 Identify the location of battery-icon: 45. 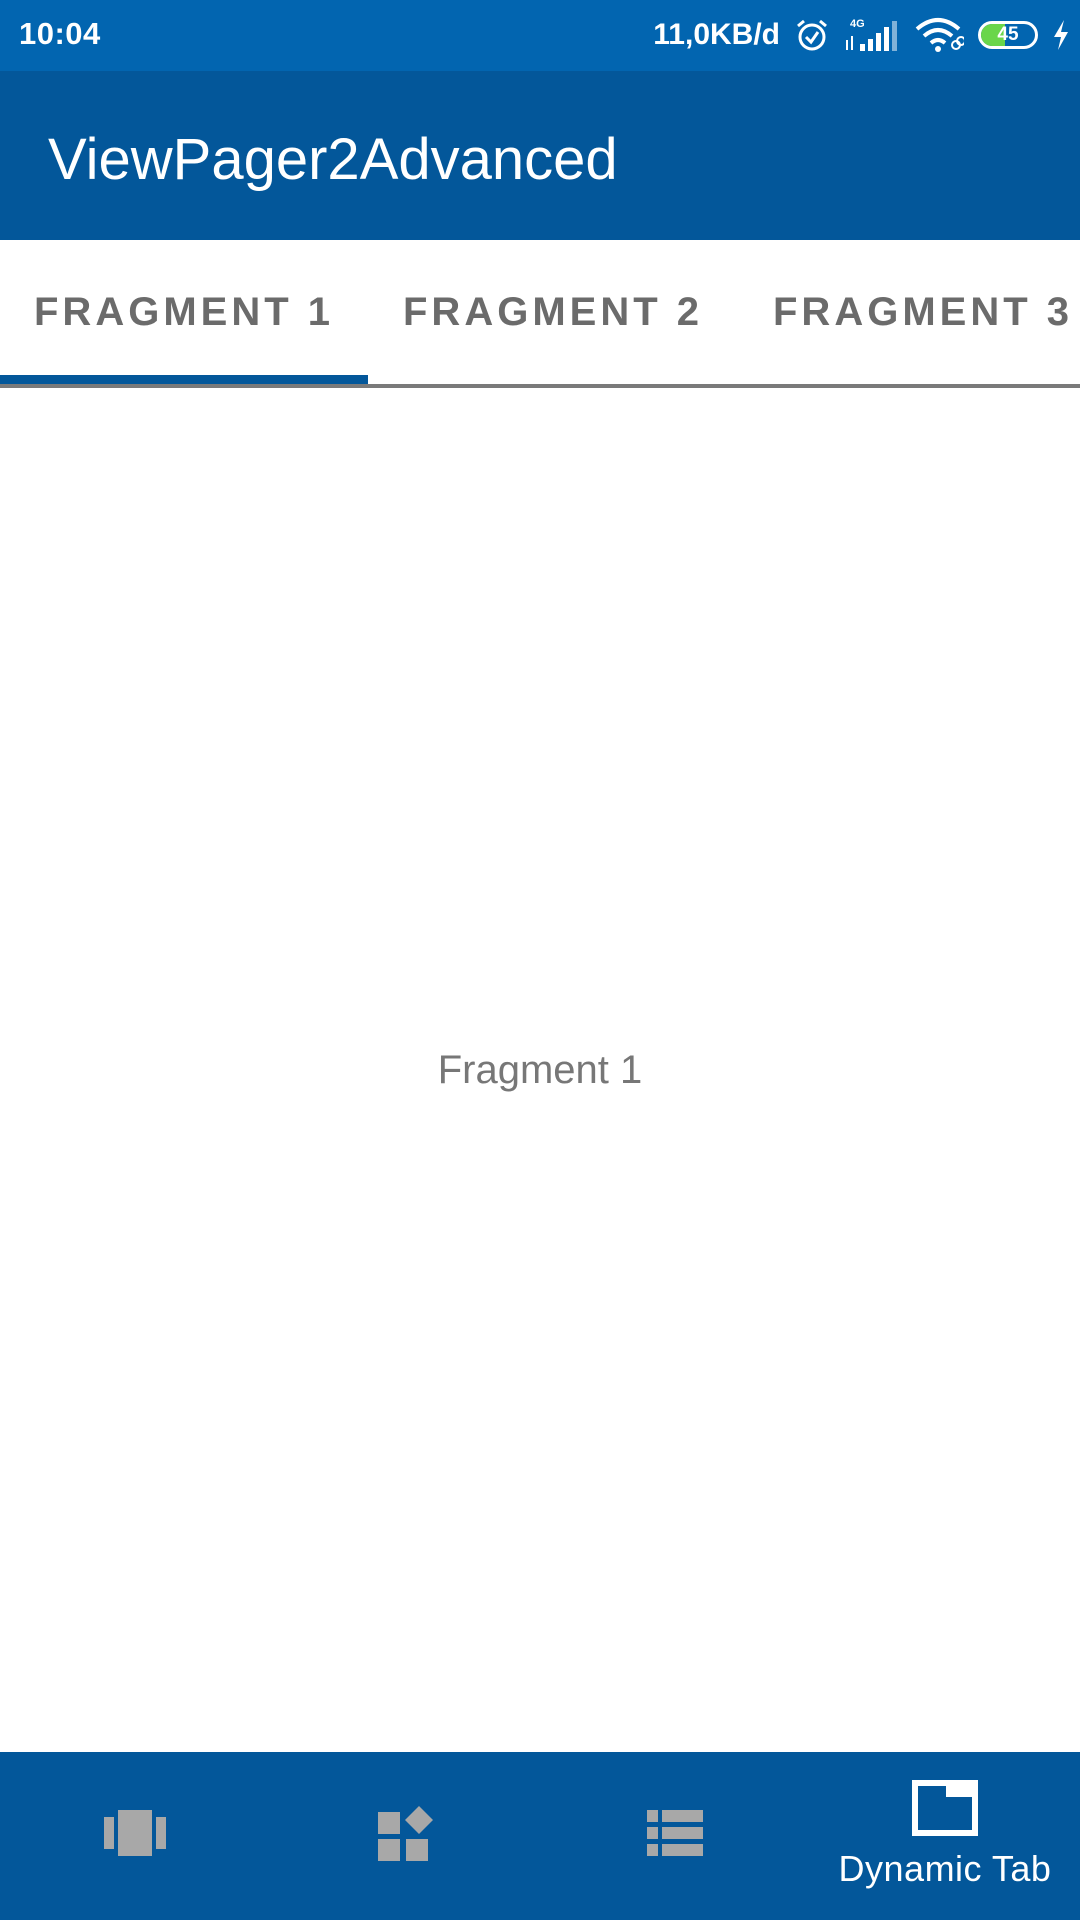
(1008, 35).